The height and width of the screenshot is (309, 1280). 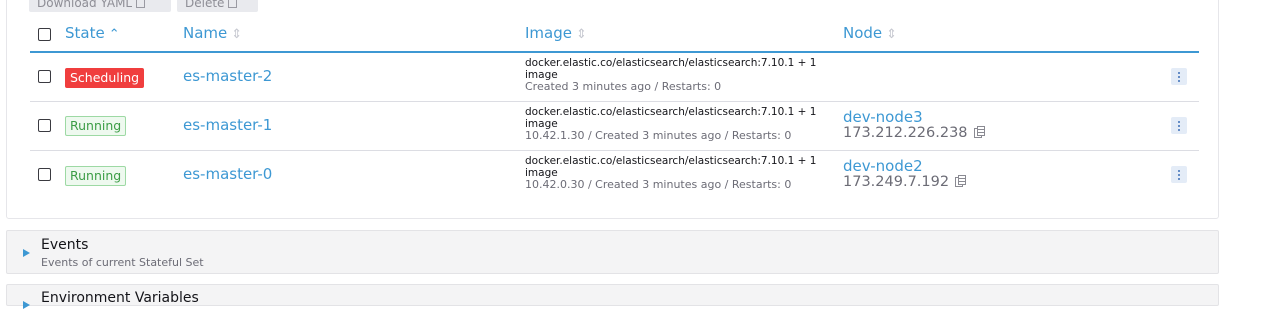 I want to click on node-ip-text: 173.249.7.192, so click(x=896, y=182).